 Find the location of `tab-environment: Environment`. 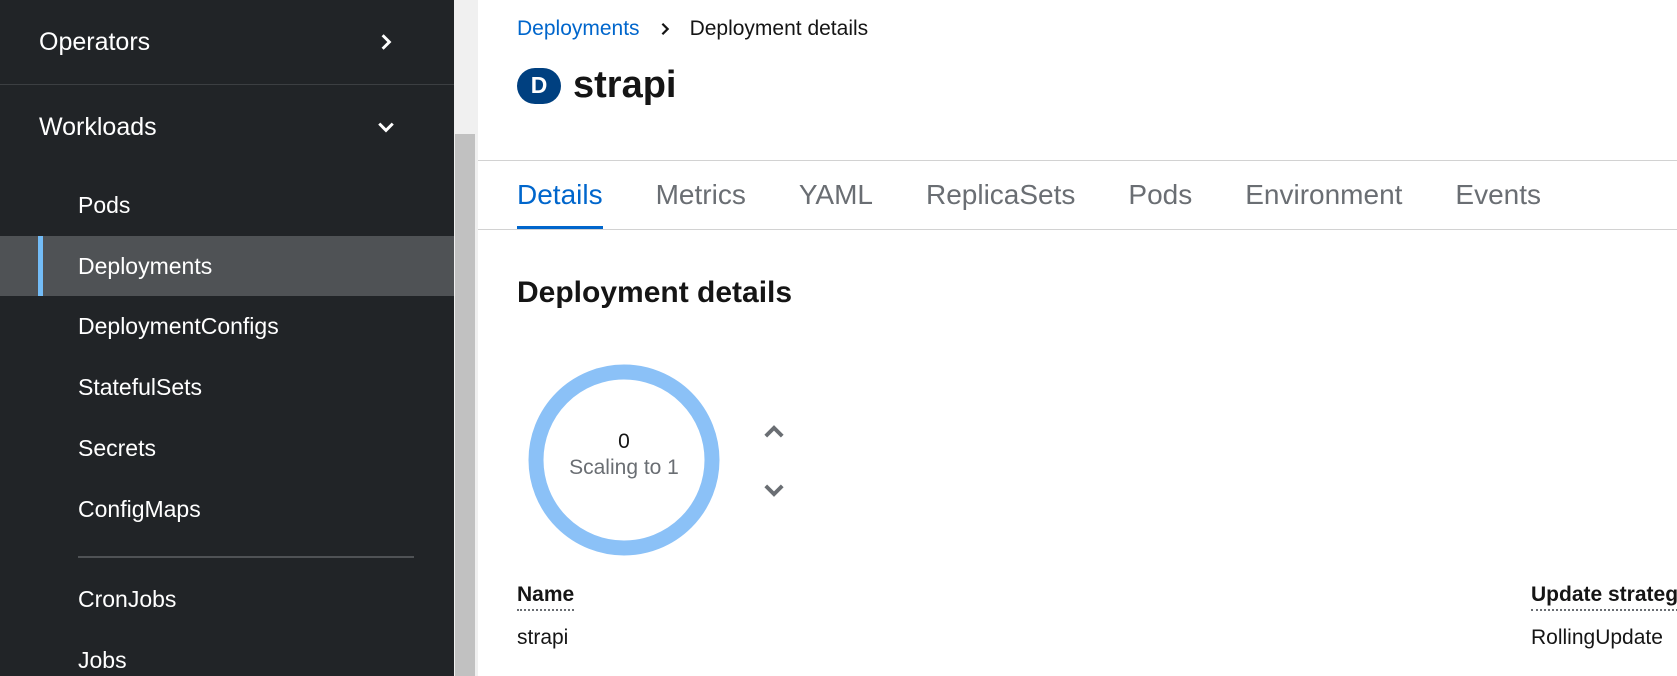

tab-environment: Environment is located at coordinates (1323, 195).